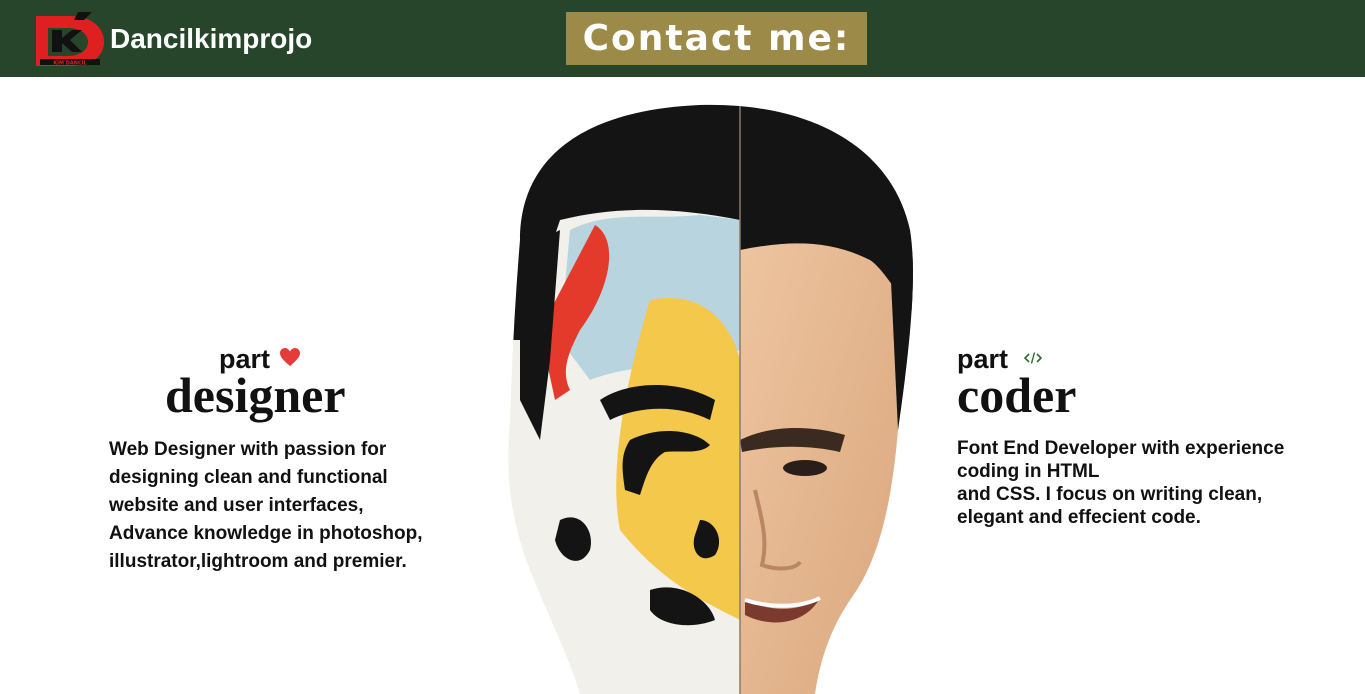  Describe the element at coordinates (1121, 448) in the screenshot. I see `coder-desc-line: Font End Developer with experience` at that location.